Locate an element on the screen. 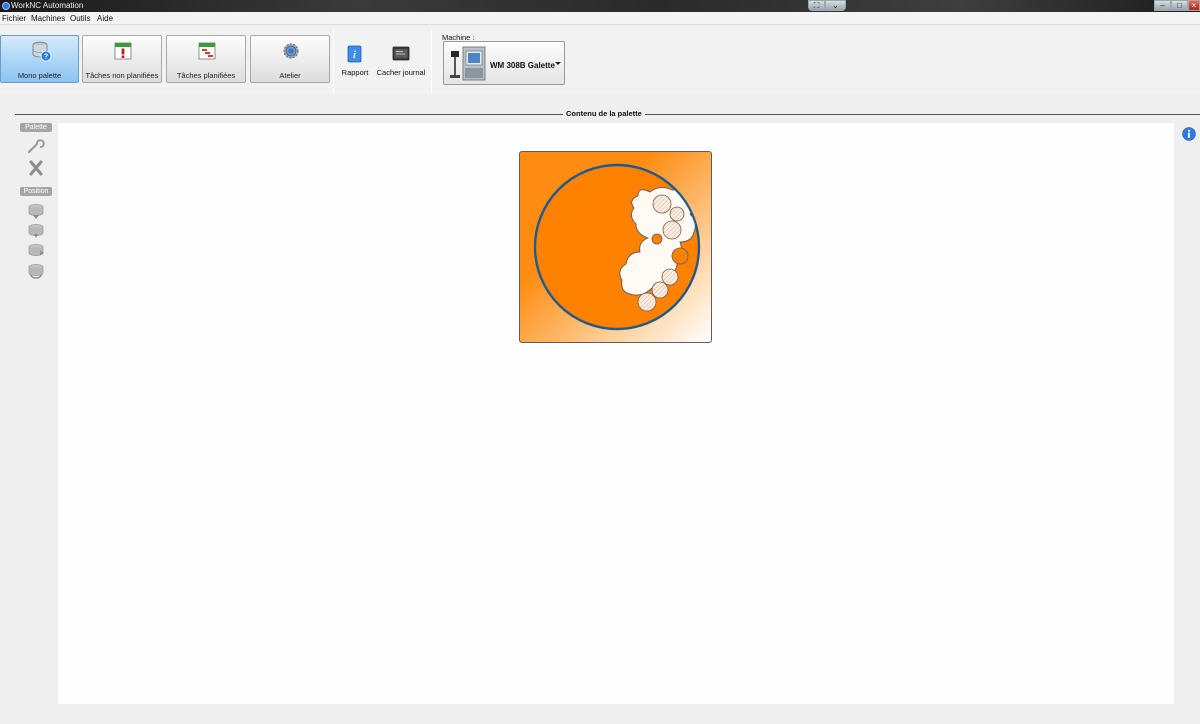  maximize-icon: □ is located at coordinates (1179, 5).